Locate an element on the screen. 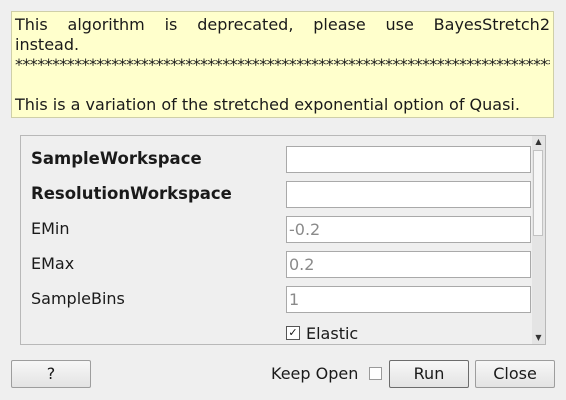  keep-open-label: Keep Open is located at coordinates (315, 373).